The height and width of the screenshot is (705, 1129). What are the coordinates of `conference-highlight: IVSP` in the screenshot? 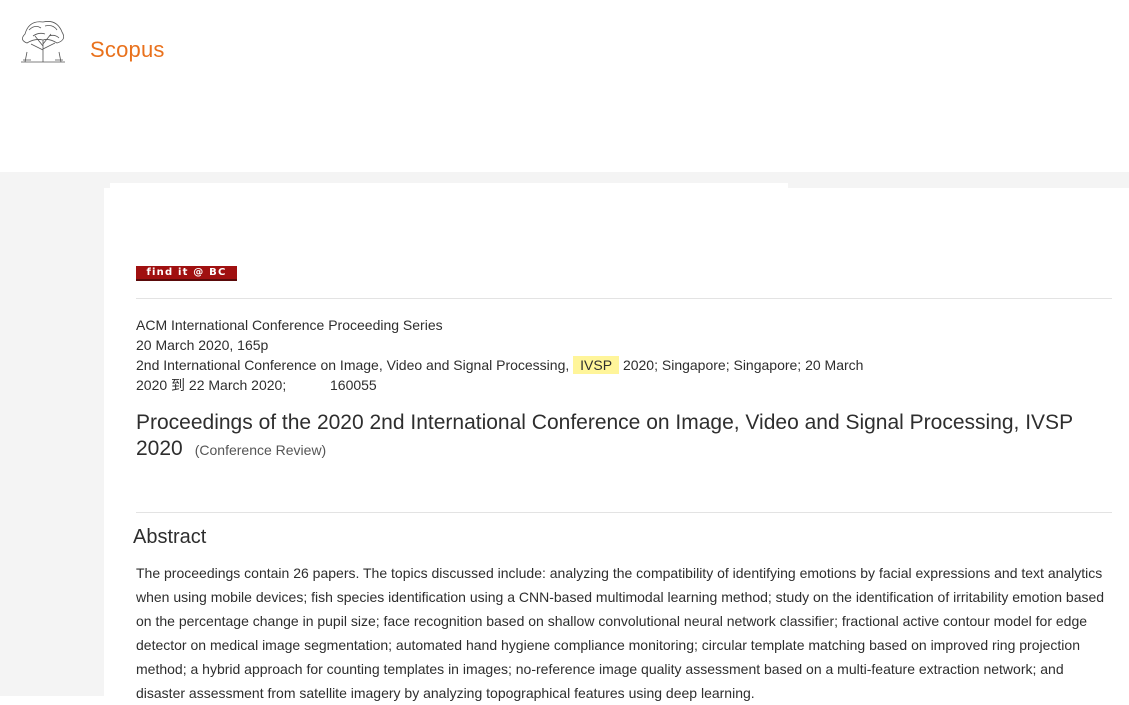 It's located at (596, 365).